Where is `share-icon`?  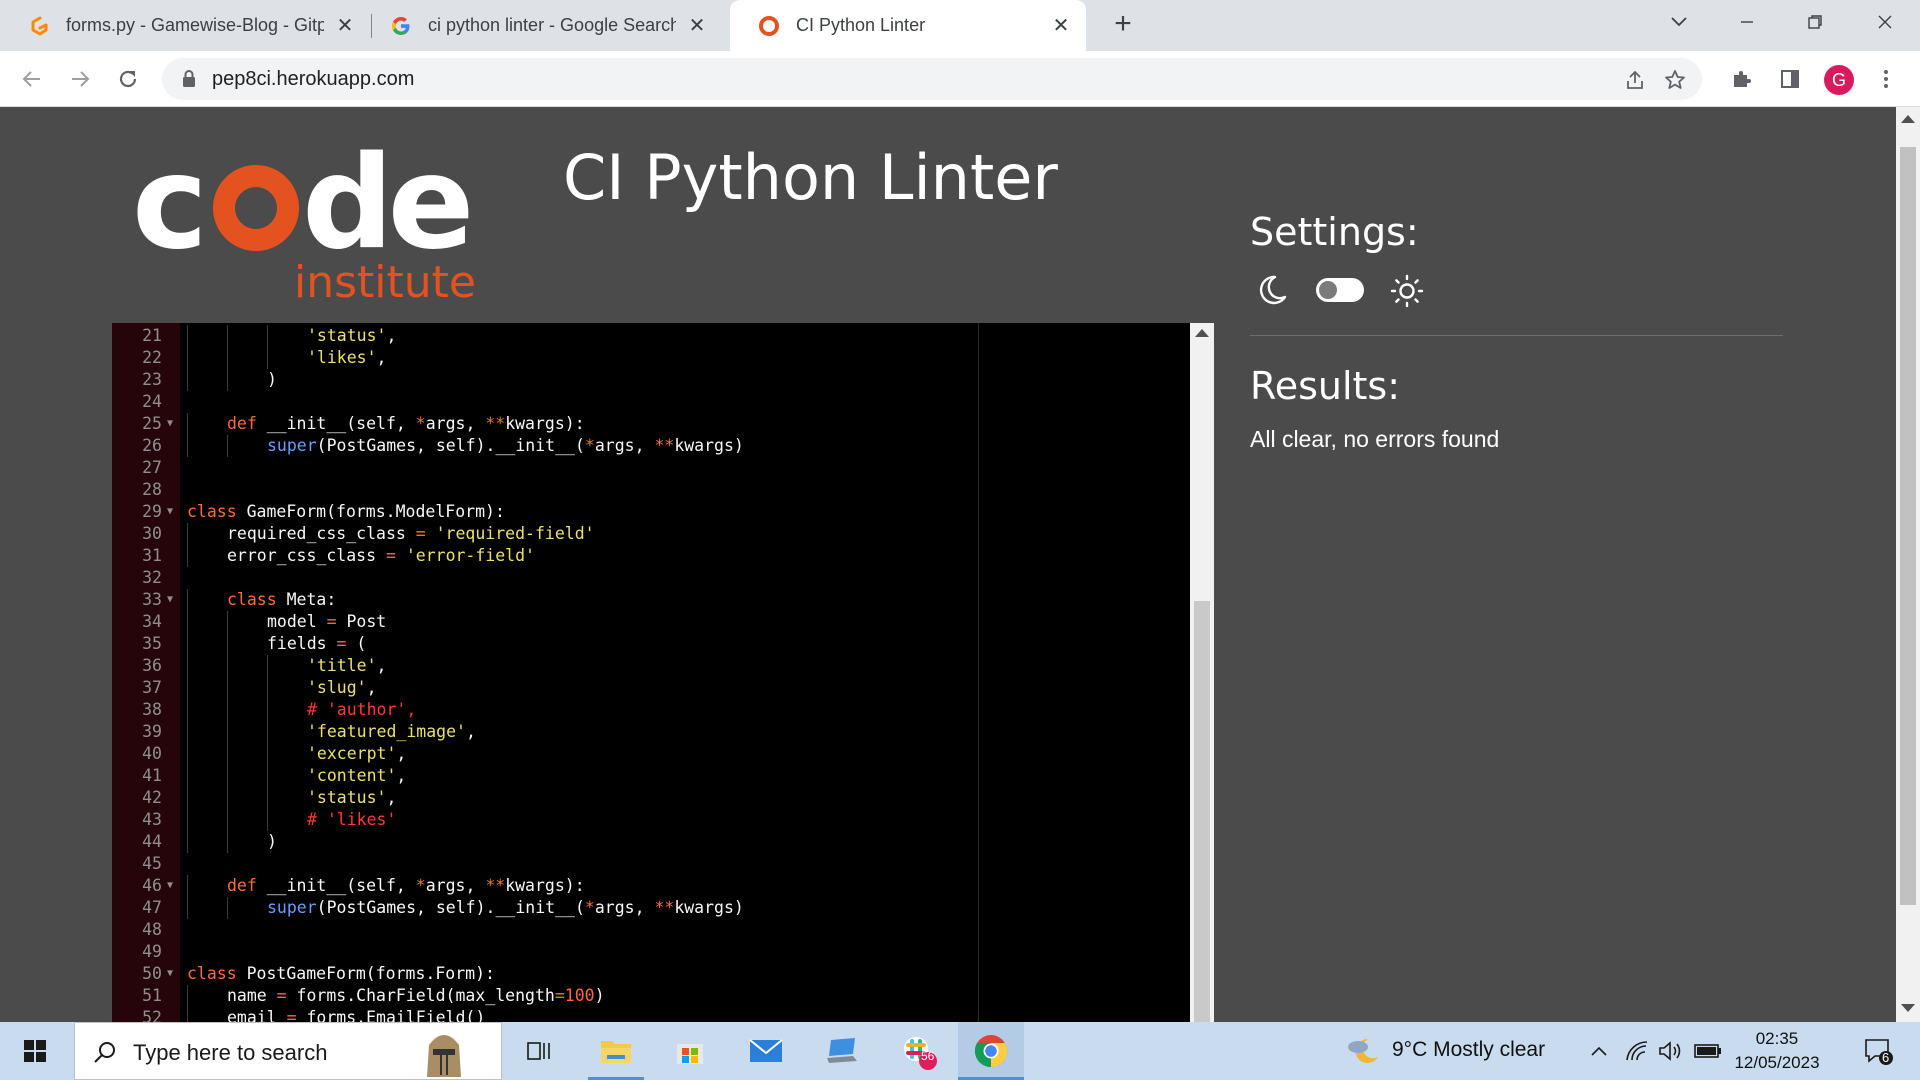 share-icon is located at coordinates (1635, 80).